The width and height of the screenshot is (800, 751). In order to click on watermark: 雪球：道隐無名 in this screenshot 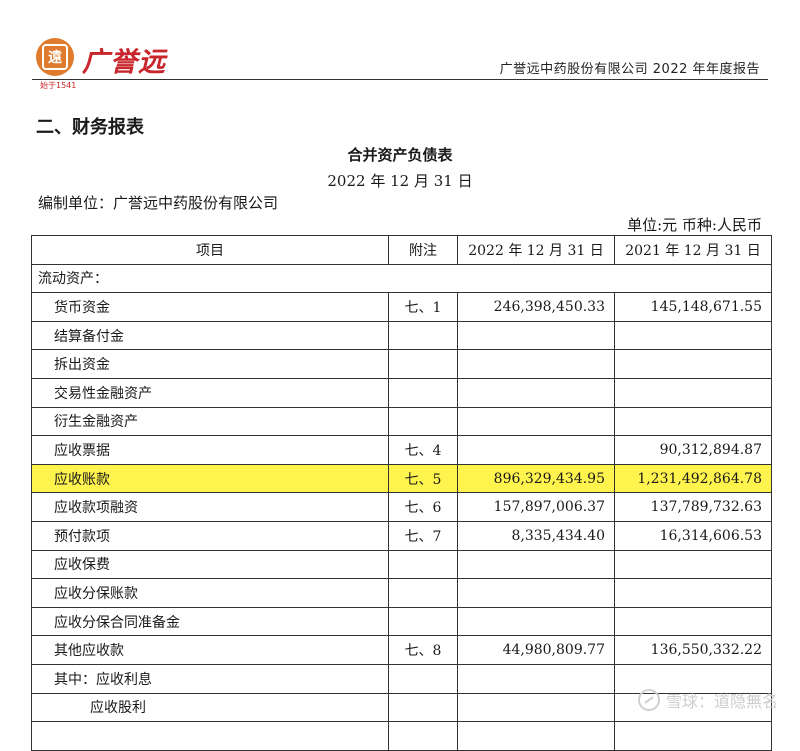, I will do `click(707, 700)`.